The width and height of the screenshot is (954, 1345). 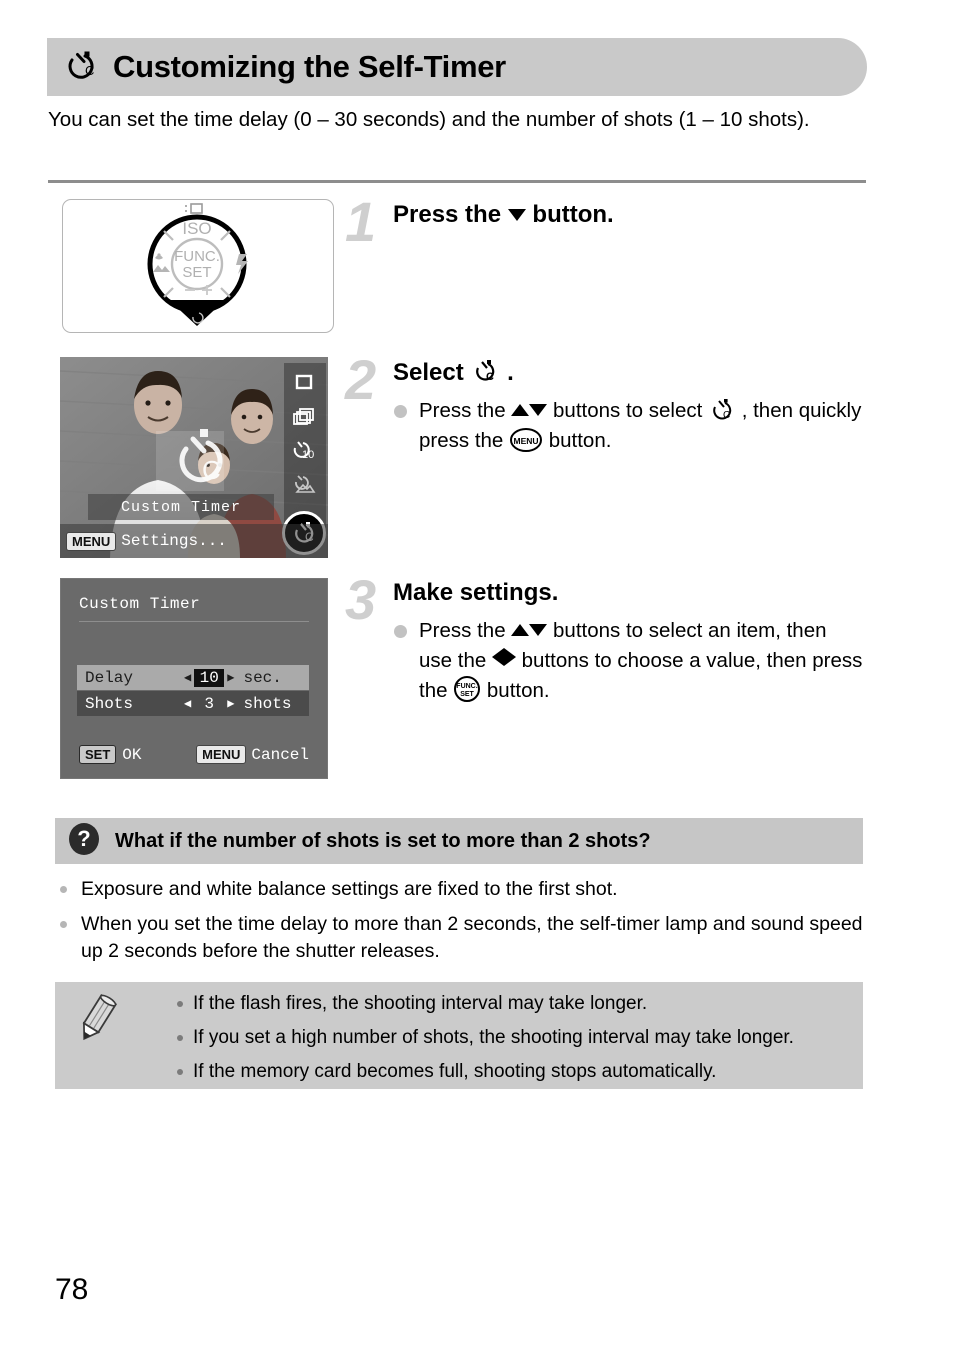 I want to click on step-3-title: Make settings., so click(x=476, y=592).